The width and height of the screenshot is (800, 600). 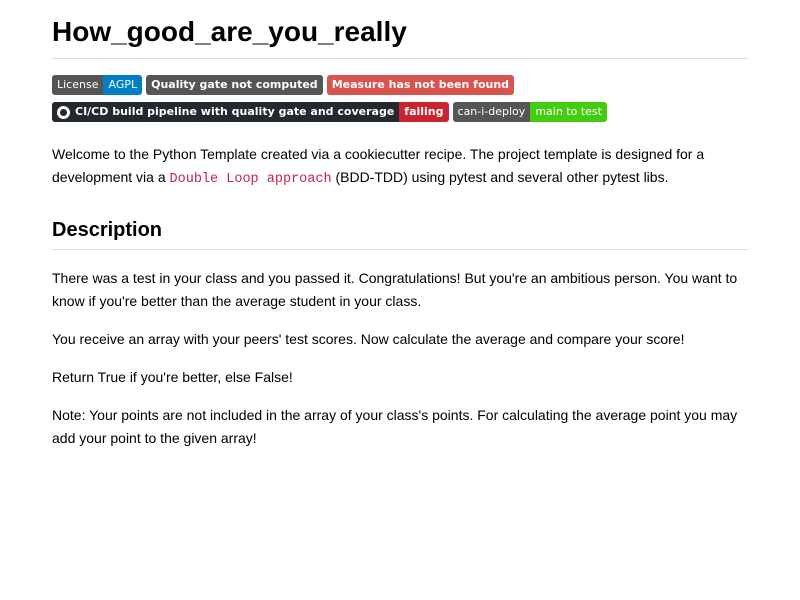 I want to click on measure-badge: Measure has not been found, so click(x=420, y=85).